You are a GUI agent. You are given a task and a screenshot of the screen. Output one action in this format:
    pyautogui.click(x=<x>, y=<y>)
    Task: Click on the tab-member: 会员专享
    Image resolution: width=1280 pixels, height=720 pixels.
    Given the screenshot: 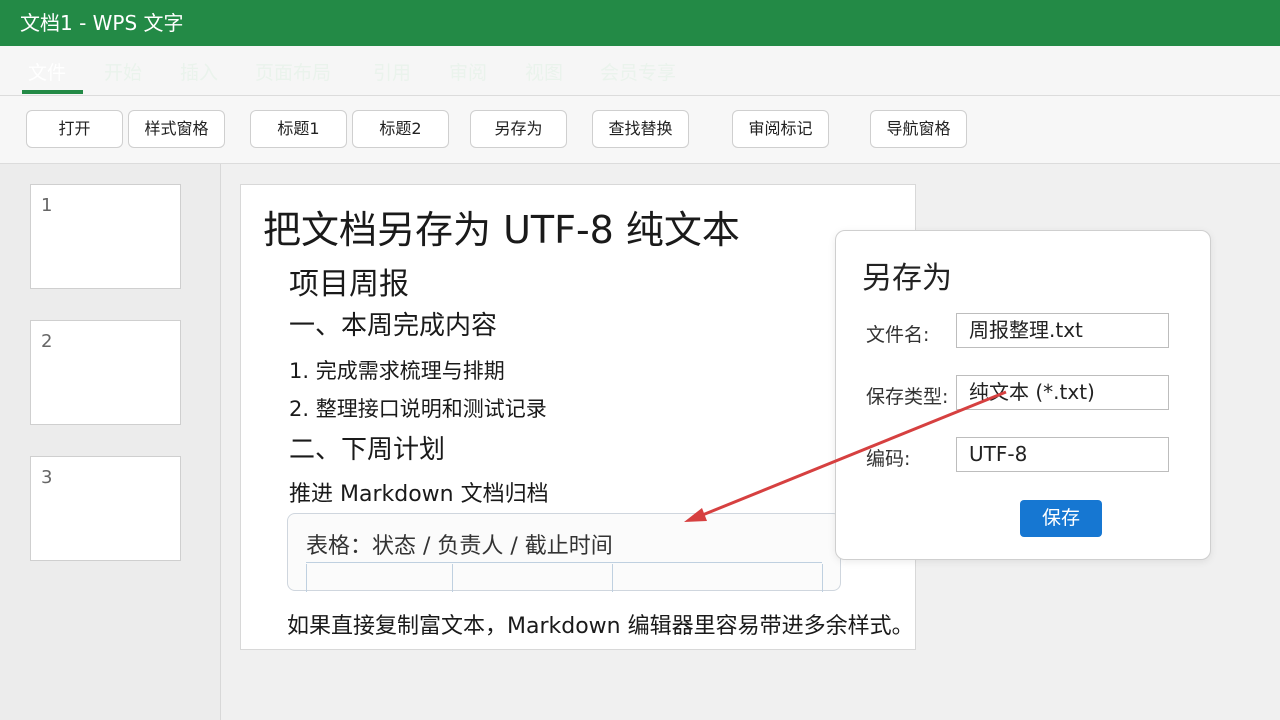 What is the action you would take?
    pyautogui.click(x=638, y=71)
    